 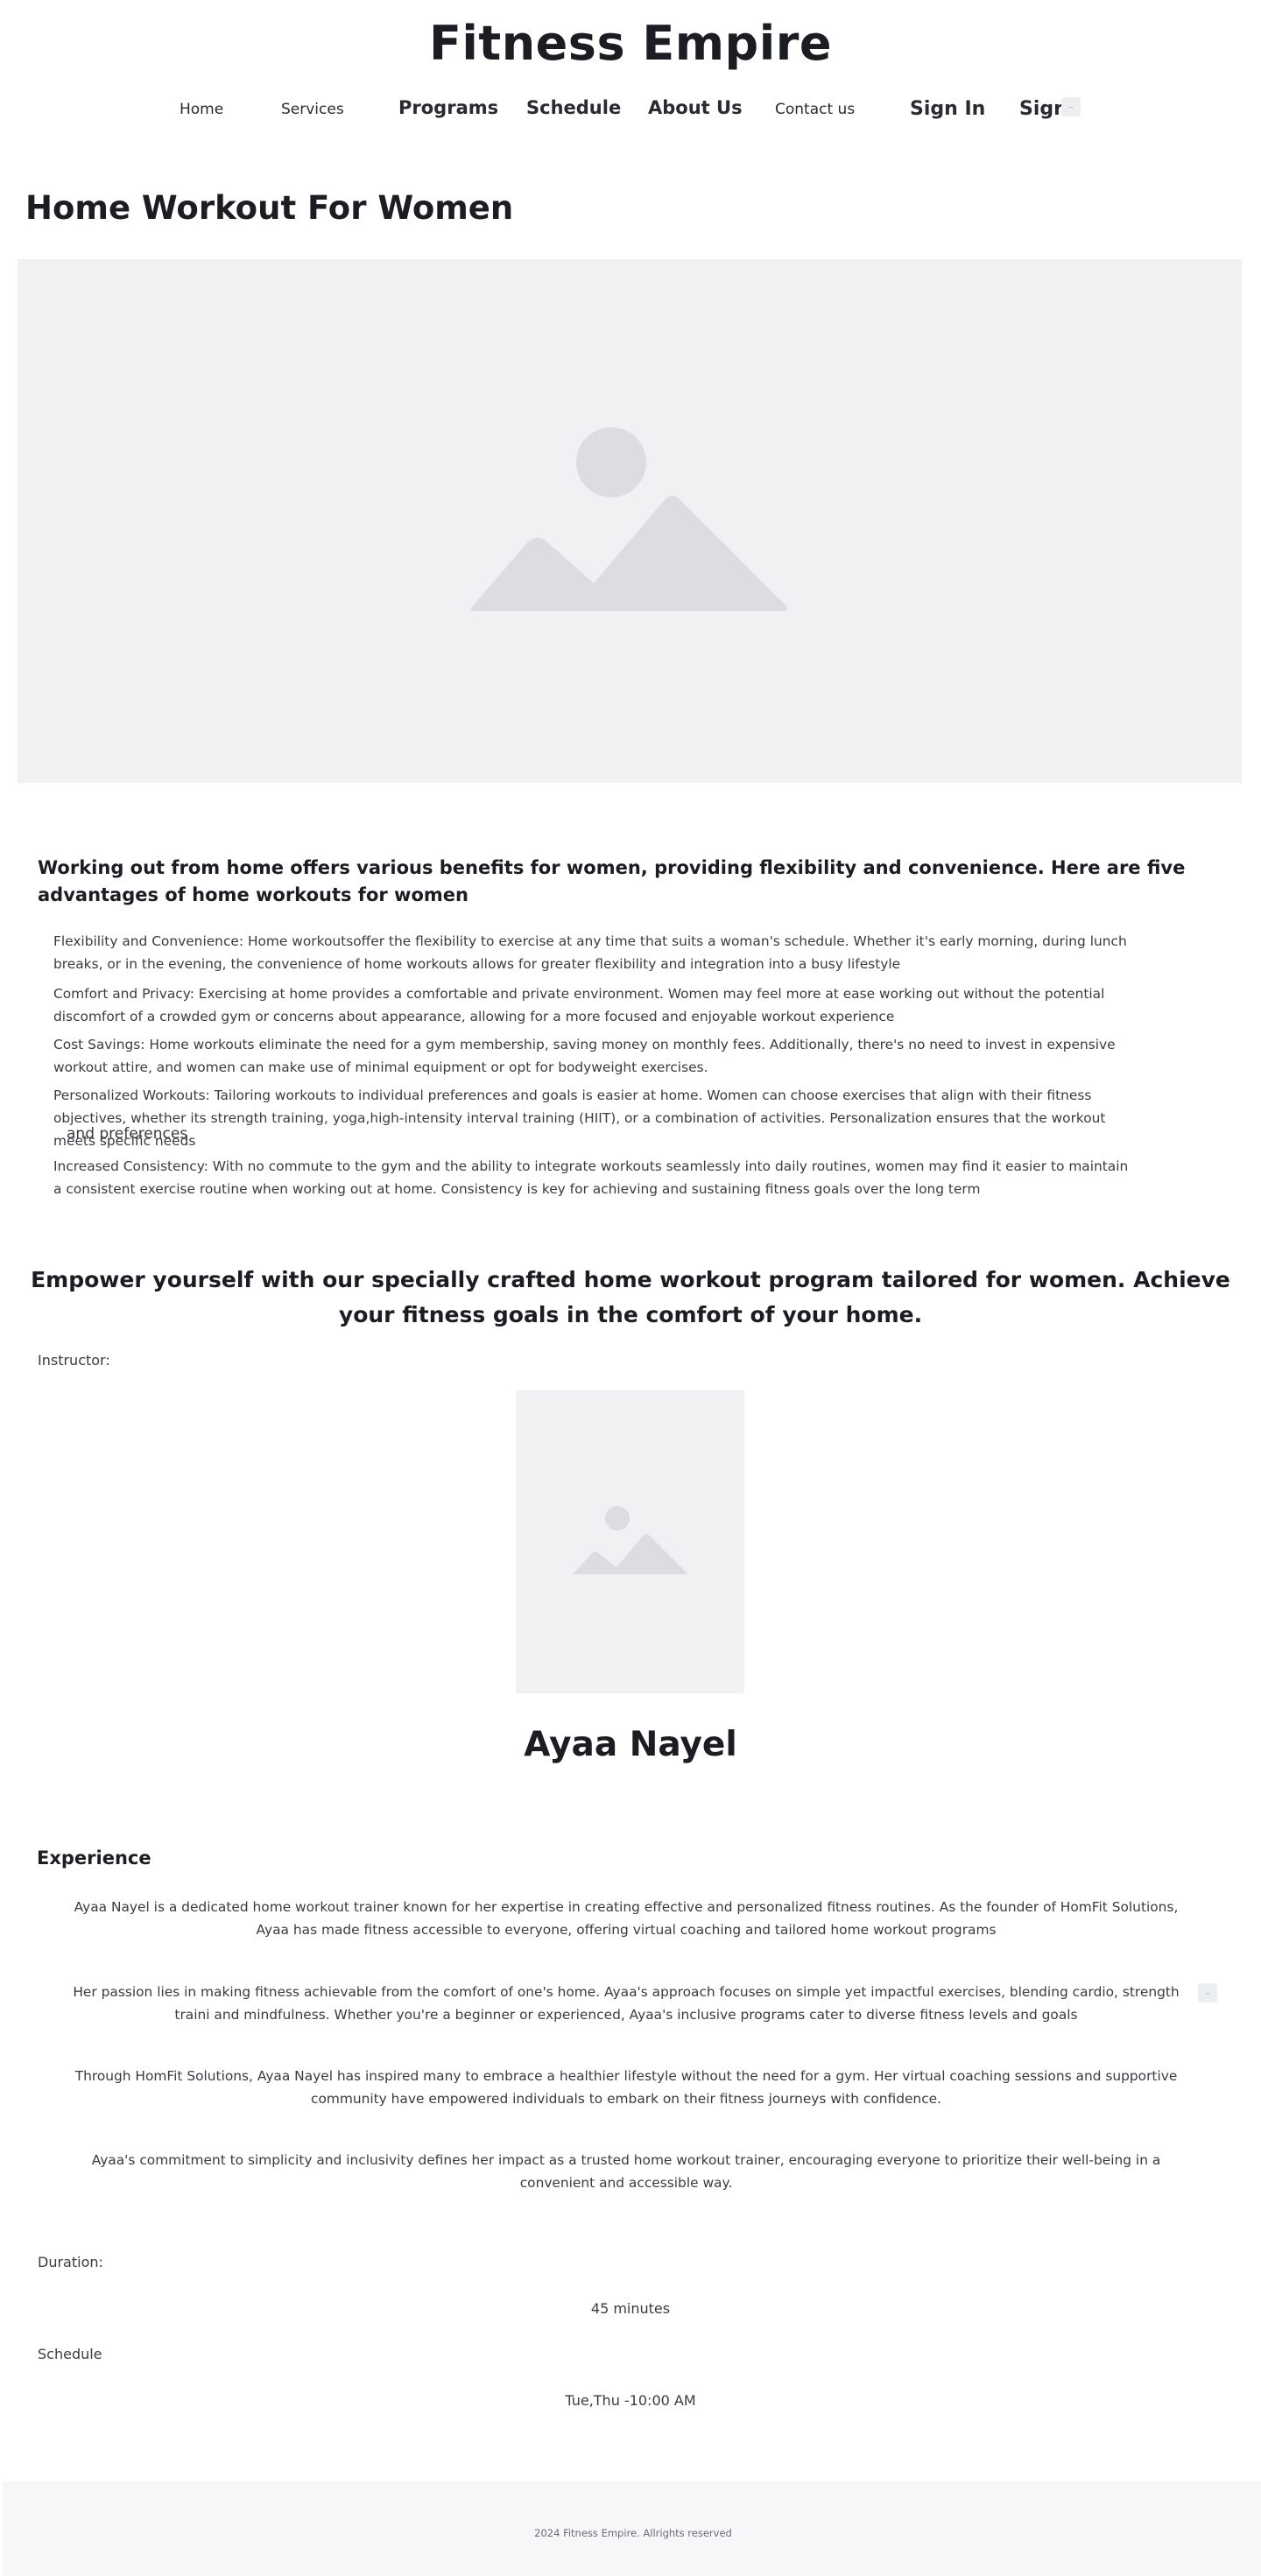 I want to click on schedule-value: Tue,Thu -10:00 AM, so click(x=630, y=2400).